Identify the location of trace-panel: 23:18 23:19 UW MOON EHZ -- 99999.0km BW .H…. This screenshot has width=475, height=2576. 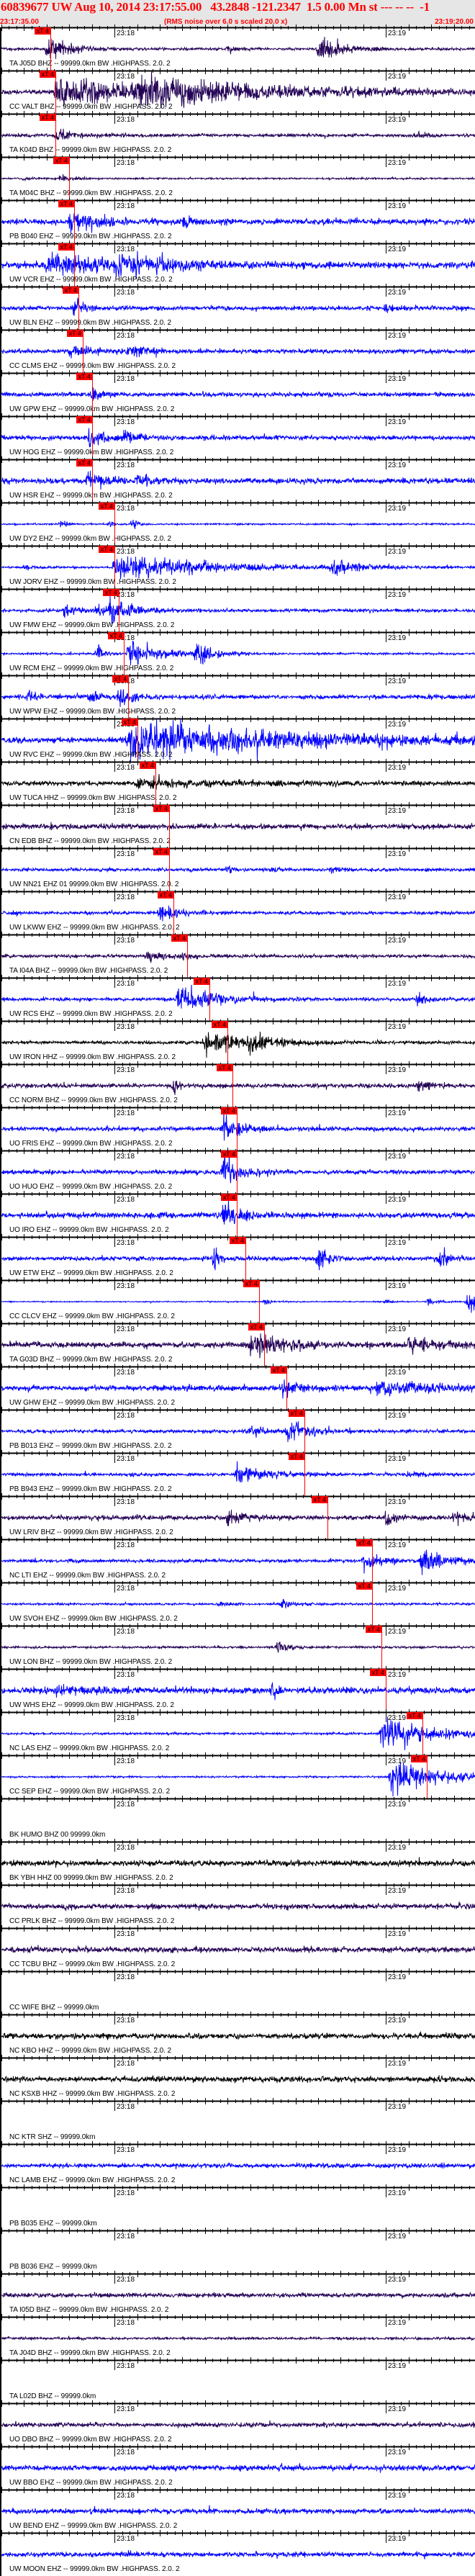
(238, 2553).